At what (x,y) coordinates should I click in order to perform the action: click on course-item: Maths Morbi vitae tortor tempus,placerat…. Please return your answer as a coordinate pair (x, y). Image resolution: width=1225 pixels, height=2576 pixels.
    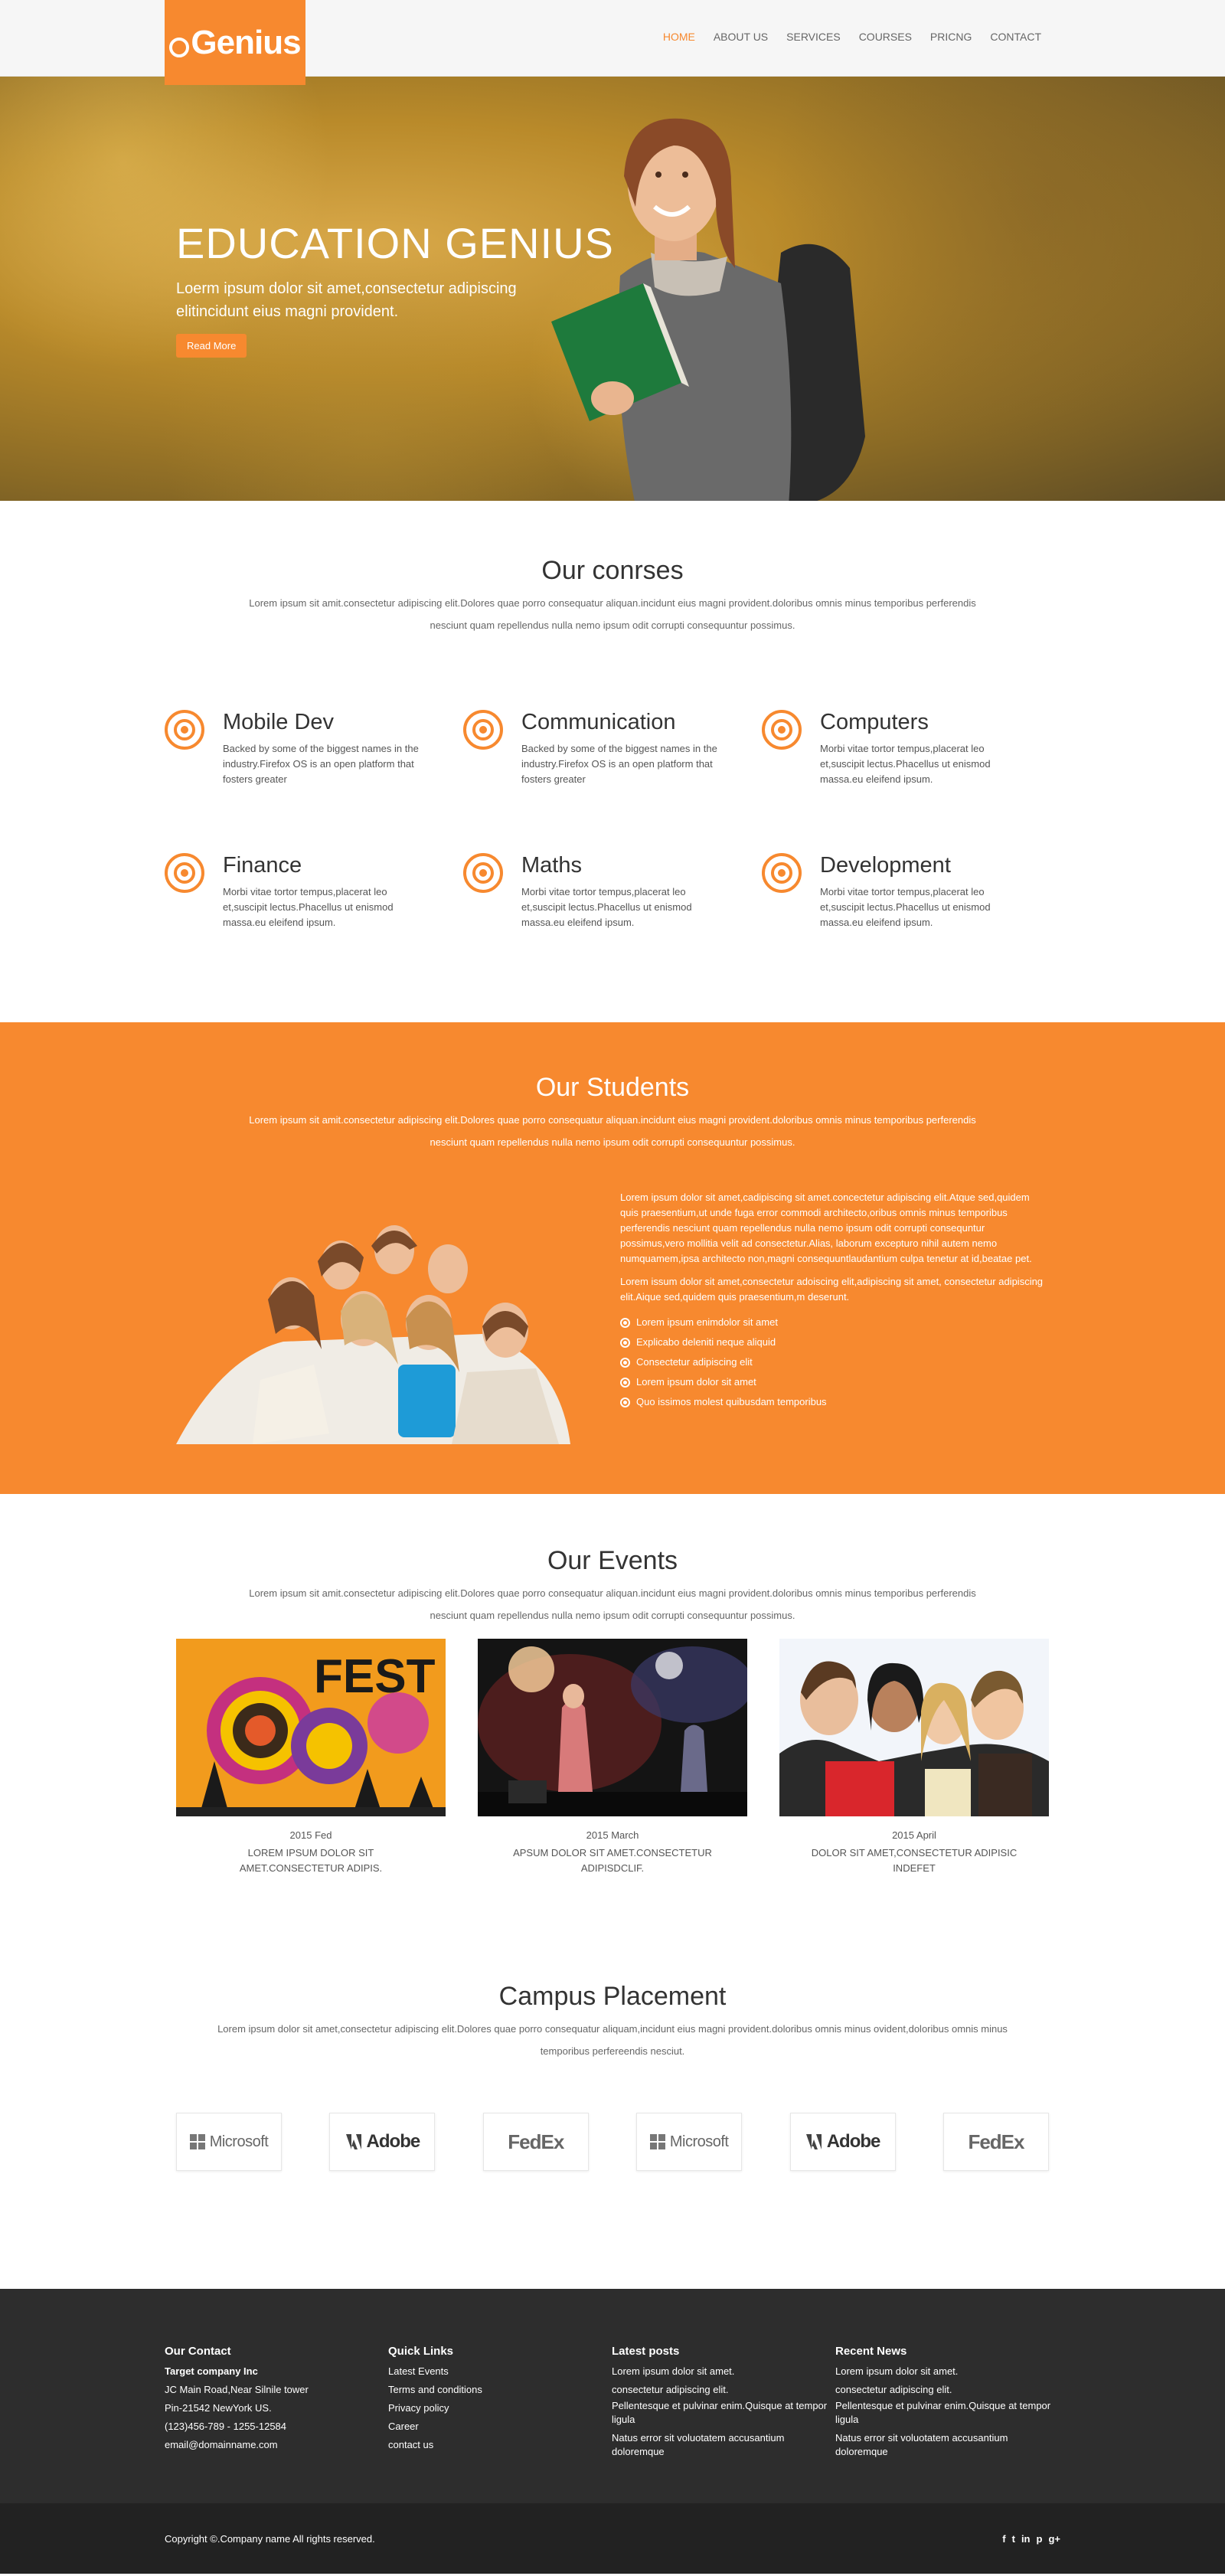
    Looking at the image, I should click on (612, 891).